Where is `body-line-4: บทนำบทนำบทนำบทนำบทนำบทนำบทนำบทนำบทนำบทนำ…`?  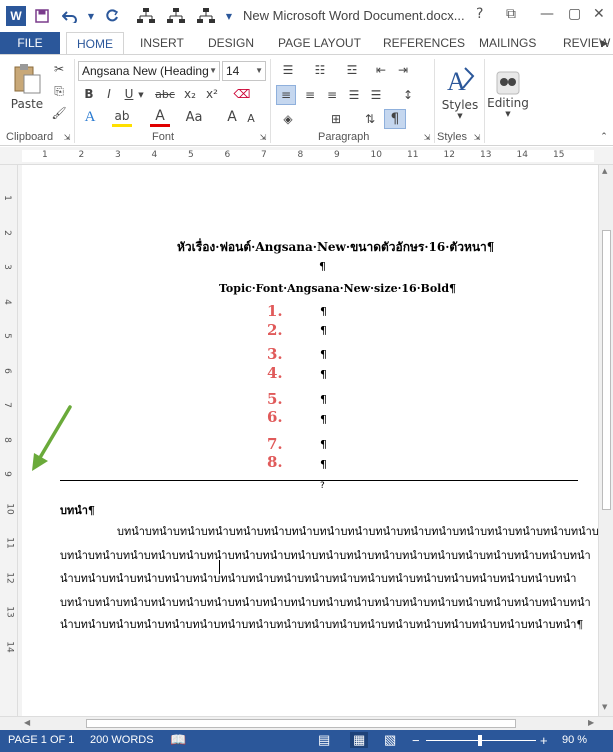
body-line-4: บทนำบทนำบทนำบทนำบทนำบทนำบทนำบทนำบทนำบทนำ… is located at coordinates (325, 602).